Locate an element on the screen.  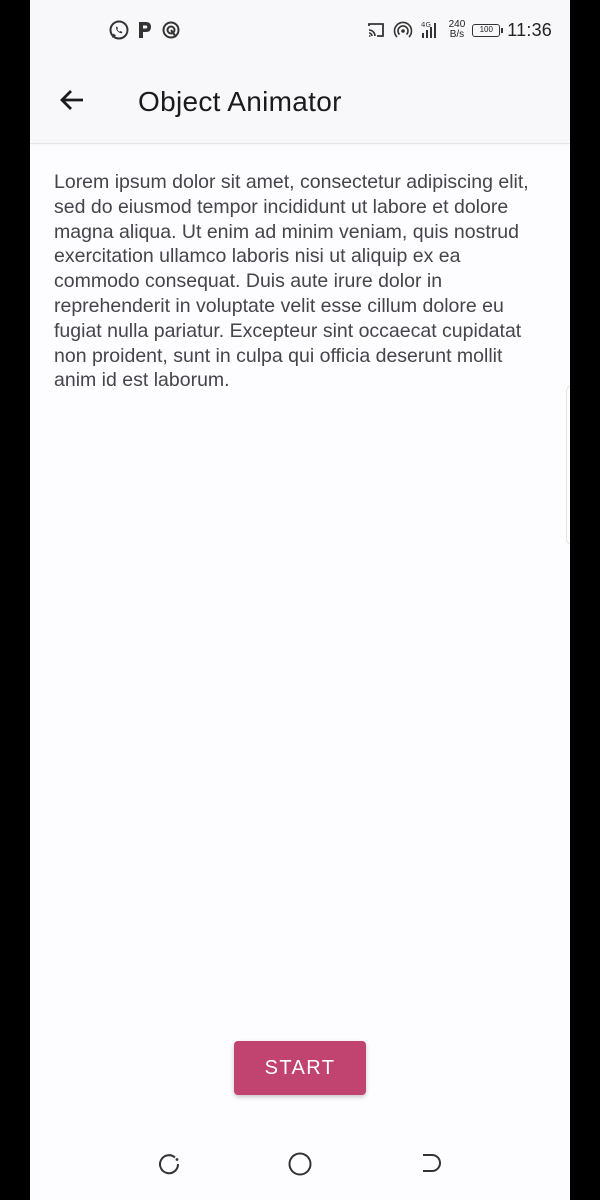
hotspot-icon is located at coordinates (403, 30).